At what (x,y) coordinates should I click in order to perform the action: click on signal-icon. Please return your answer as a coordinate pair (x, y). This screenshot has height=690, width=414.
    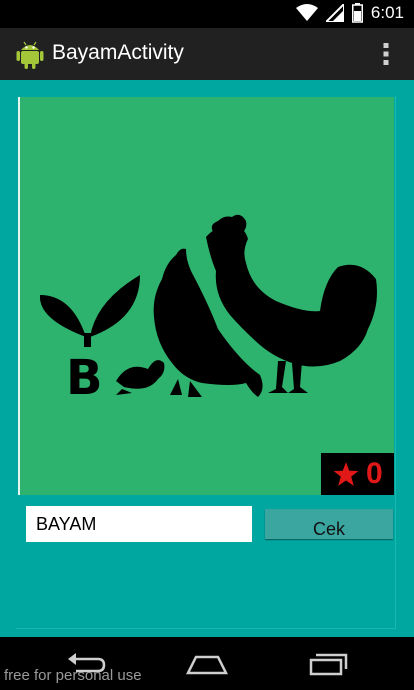
    Looking at the image, I should click on (334, 13).